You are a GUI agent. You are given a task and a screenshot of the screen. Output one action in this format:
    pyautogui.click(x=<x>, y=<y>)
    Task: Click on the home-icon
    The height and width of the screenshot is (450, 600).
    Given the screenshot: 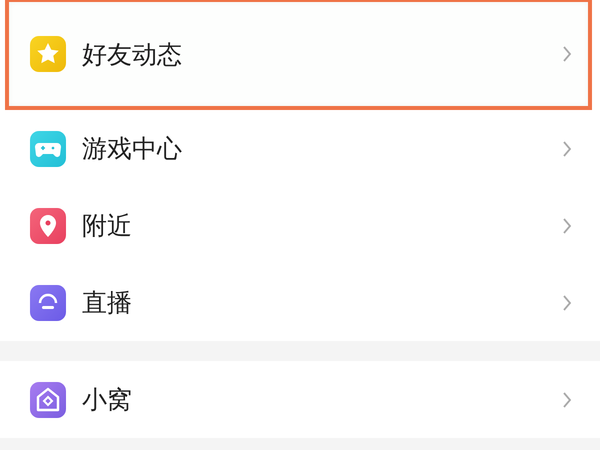 What is the action you would take?
    pyautogui.click(x=48, y=400)
    